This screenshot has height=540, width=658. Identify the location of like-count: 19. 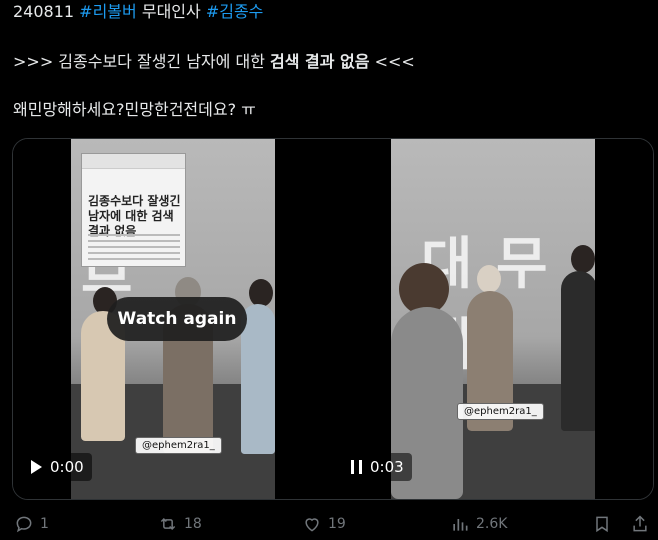
(337, 524).